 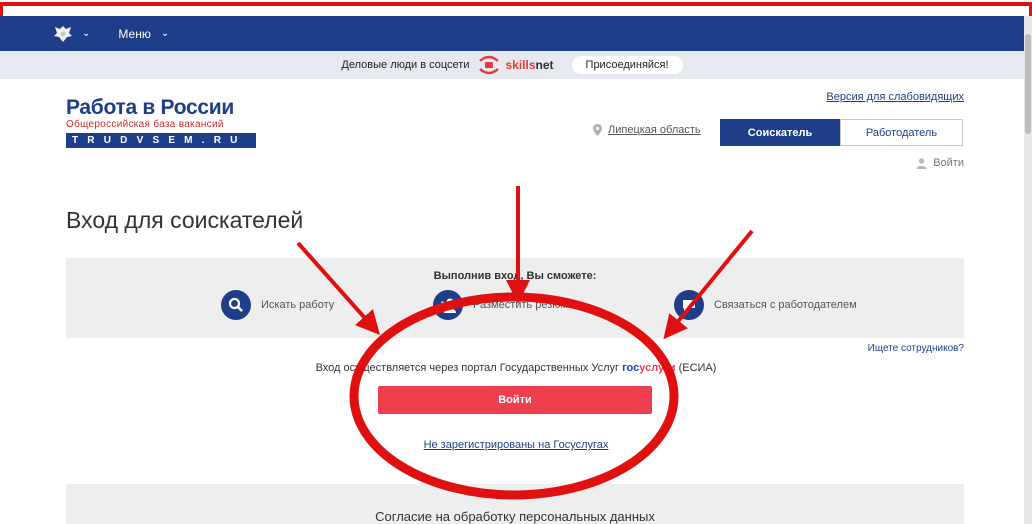 I want to click on skillsnet-brand-part2: net, so click(x=544, y=65).